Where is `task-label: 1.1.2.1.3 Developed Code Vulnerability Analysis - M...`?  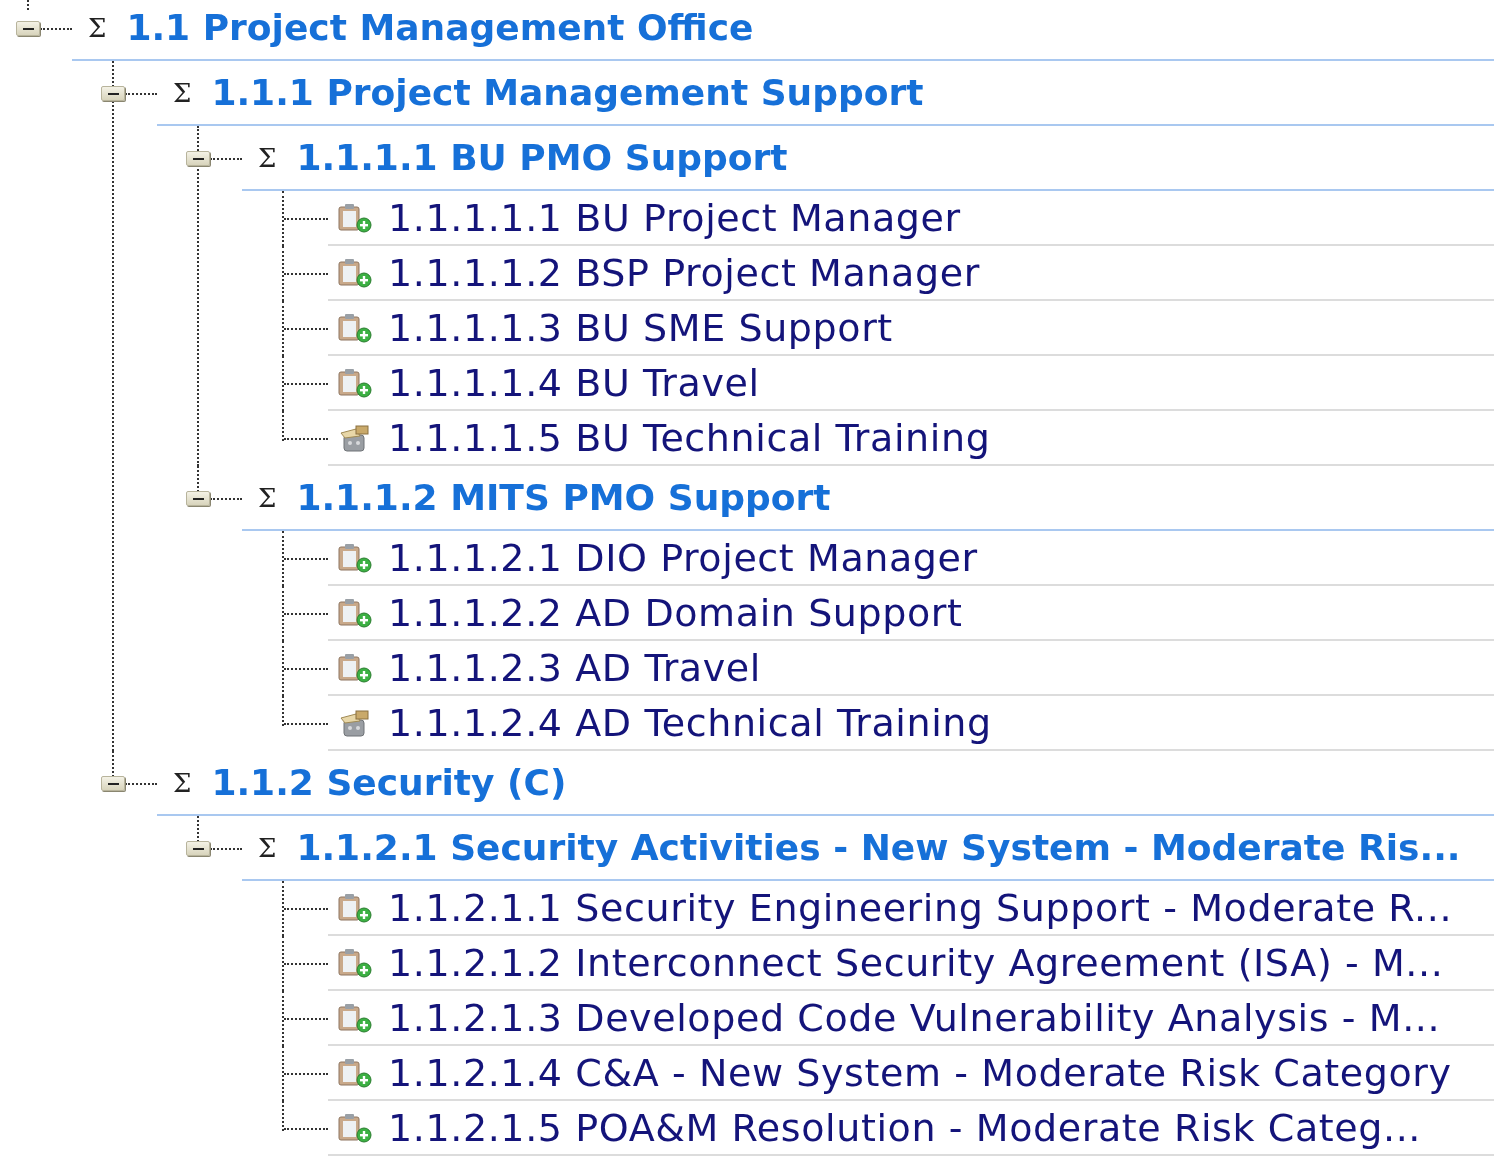
task-label: 1.1.2.1.3 Developed Code Vulnerability Analysis - M... is located at coordinates (914, 1017).